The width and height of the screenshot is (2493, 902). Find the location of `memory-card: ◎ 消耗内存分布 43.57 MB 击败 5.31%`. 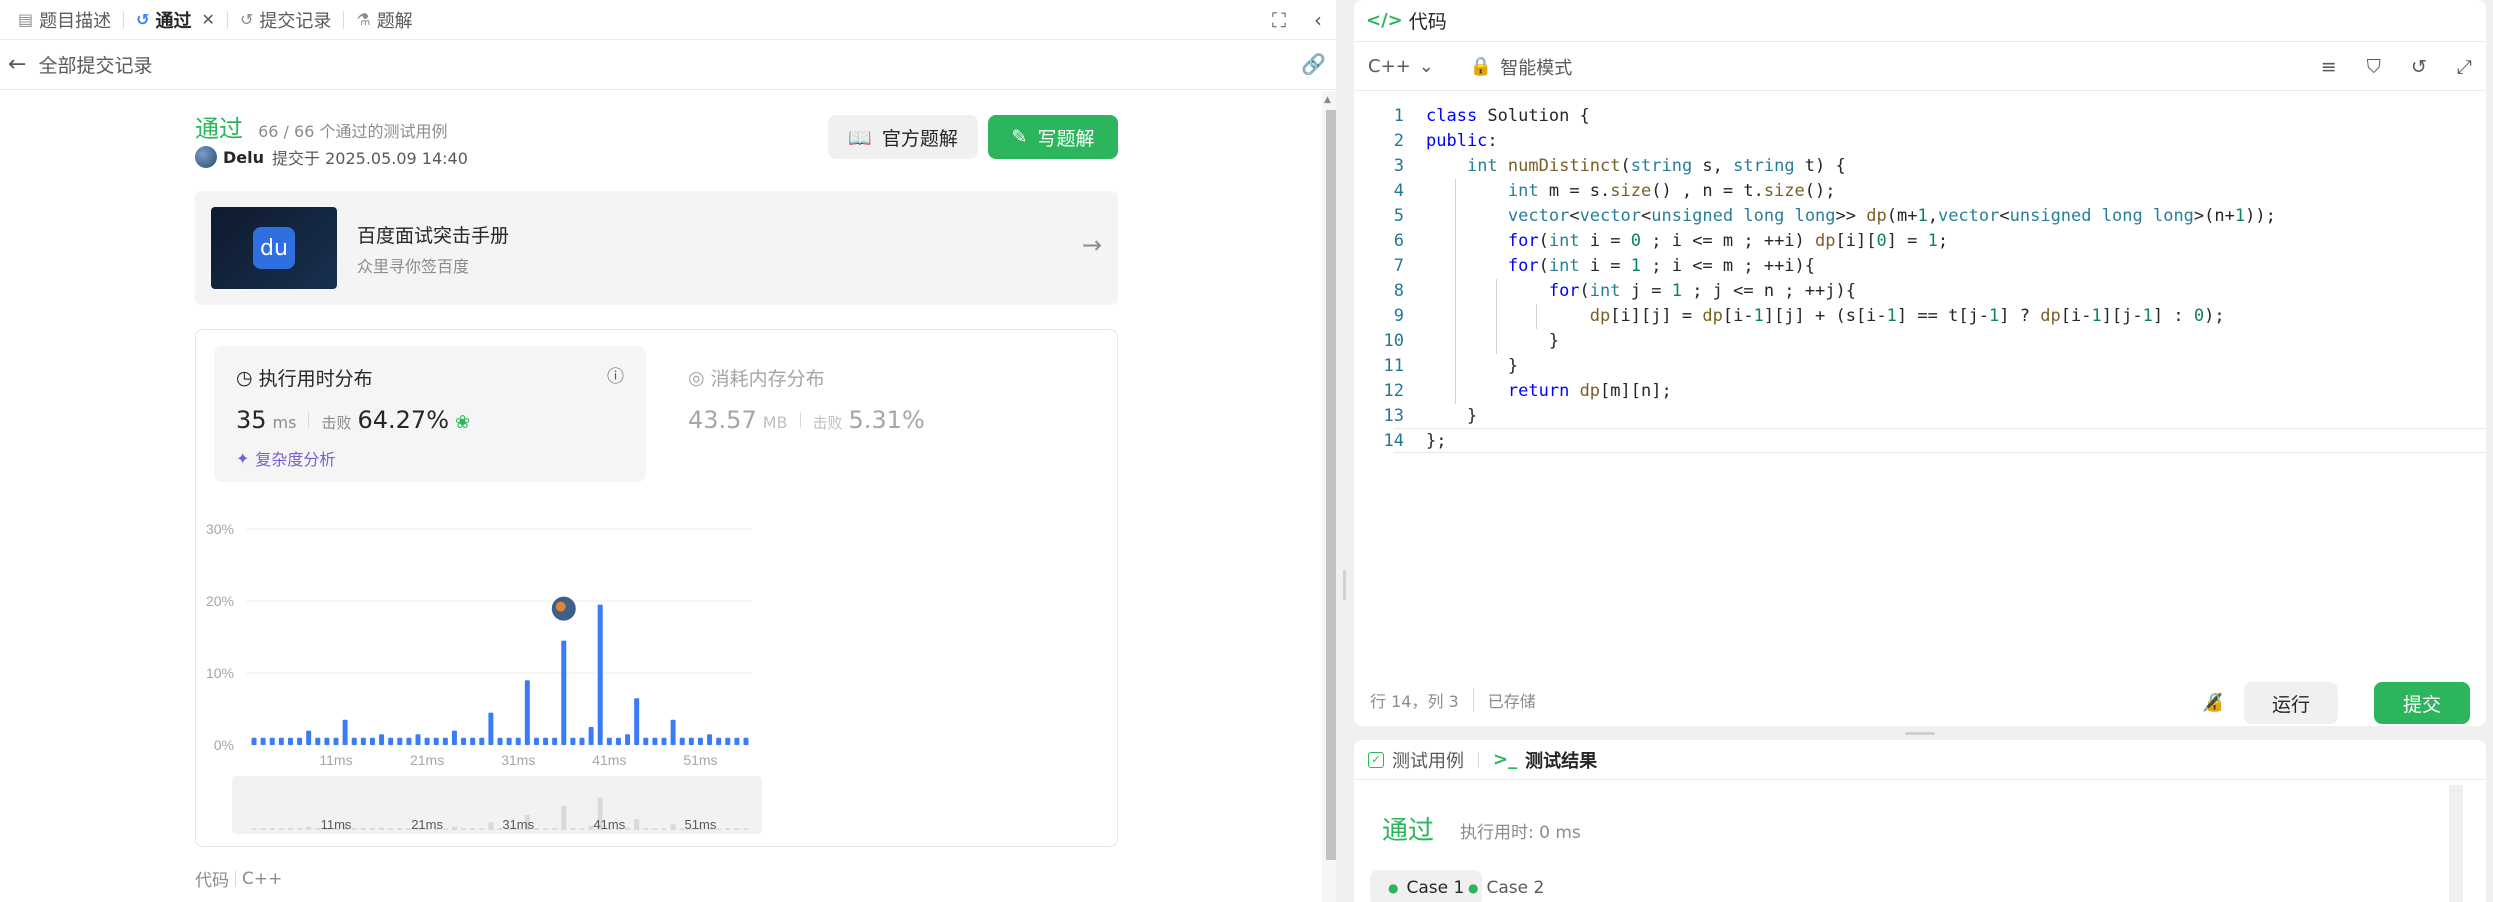

memory-card: ◎ 消耗内存分布 43.57 MB 击败 5.31% is located at coordinates (882, 414).